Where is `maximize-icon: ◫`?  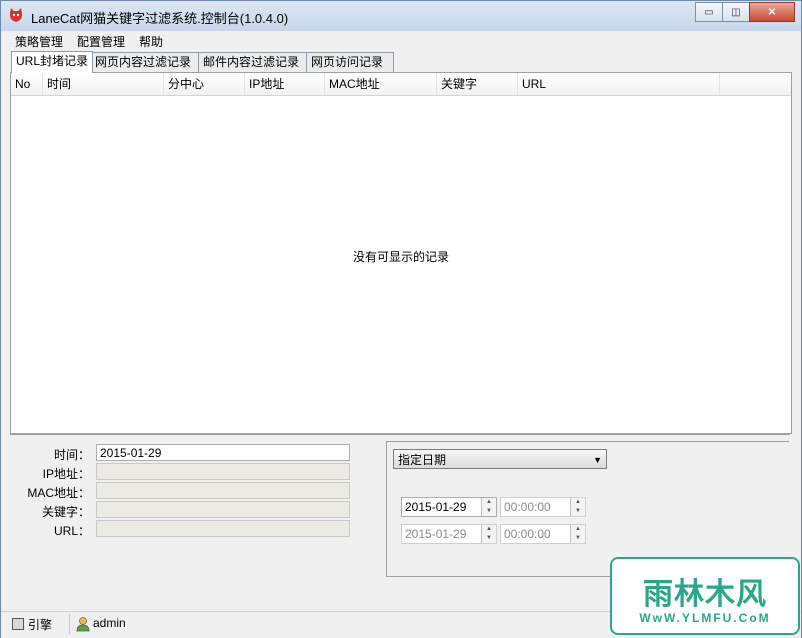
maximize-icon: ◫ is located at coordinates (736, 12).